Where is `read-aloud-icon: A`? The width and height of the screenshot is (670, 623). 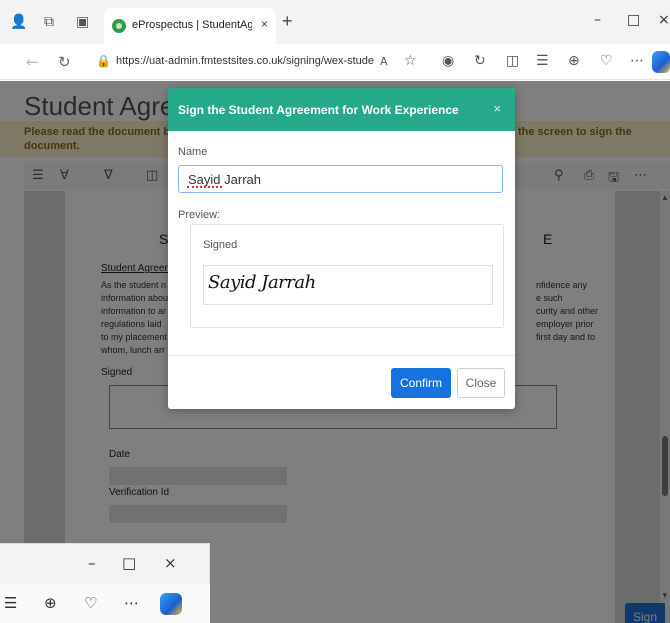
read-aloud-icon: A is located at coordinates (384, 61).